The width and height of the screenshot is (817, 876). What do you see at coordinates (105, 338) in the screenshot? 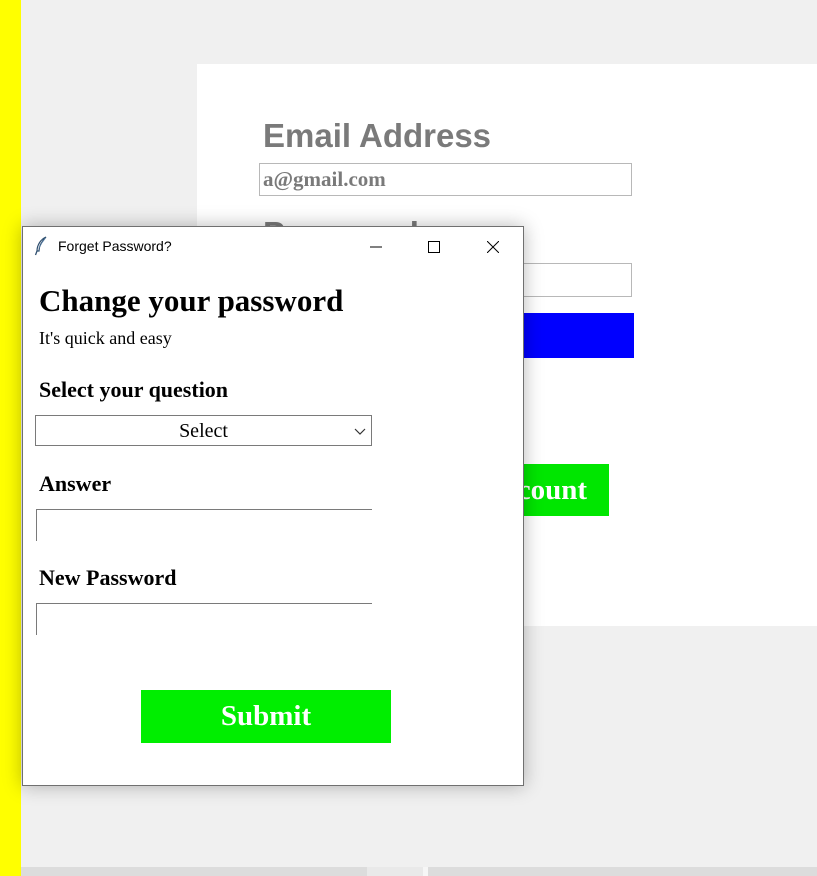
I see `subtitle: It's quick and easy` at bounding box center [105, 338].